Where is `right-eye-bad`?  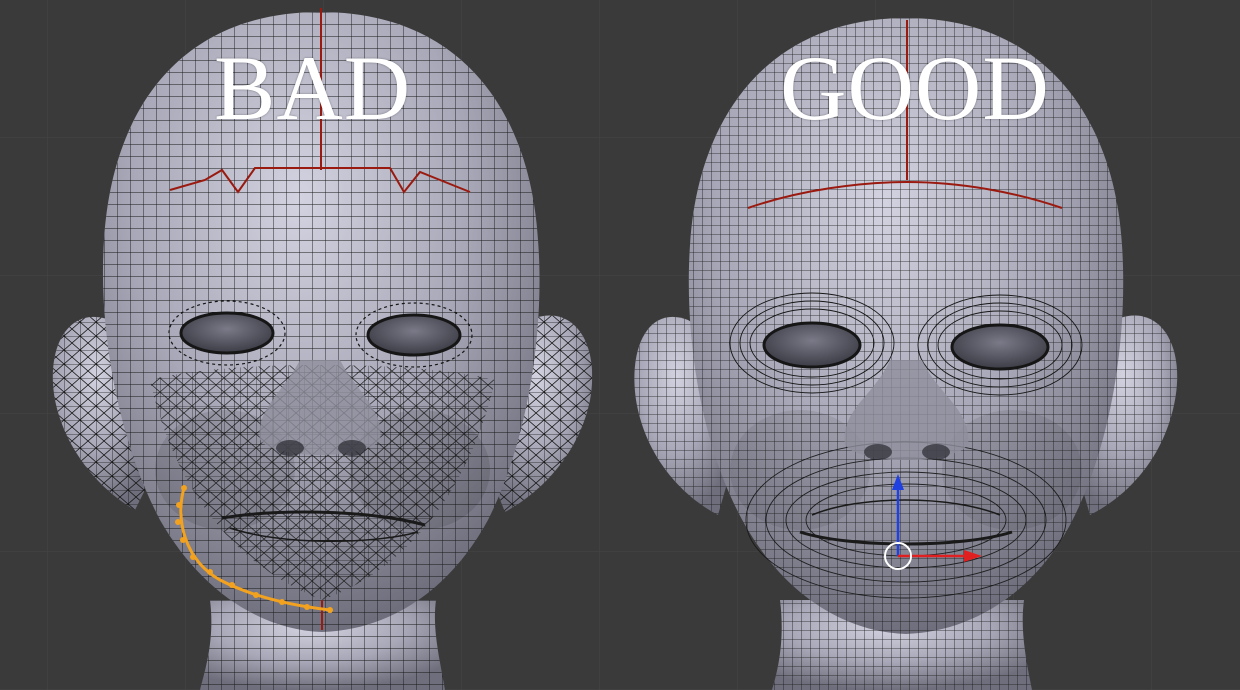 right-eye-bad is located at coordinates (414, 335).